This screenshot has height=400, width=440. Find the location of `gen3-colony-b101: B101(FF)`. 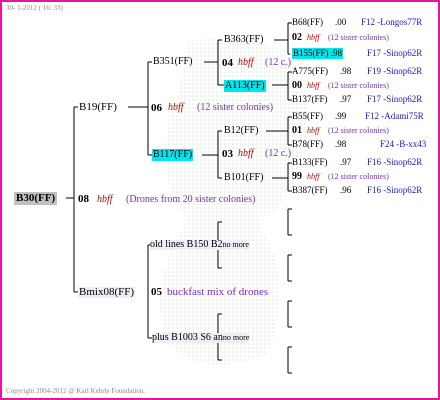

gen3-colony-b101: B101(FF) is located at coordinates (243, 178).